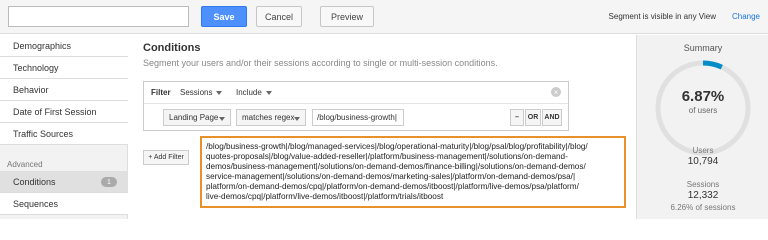 The height and width of the screenshot is (240, 768). I want to click on sidebar-advanced-heading: Advanced, so click(25, 164).